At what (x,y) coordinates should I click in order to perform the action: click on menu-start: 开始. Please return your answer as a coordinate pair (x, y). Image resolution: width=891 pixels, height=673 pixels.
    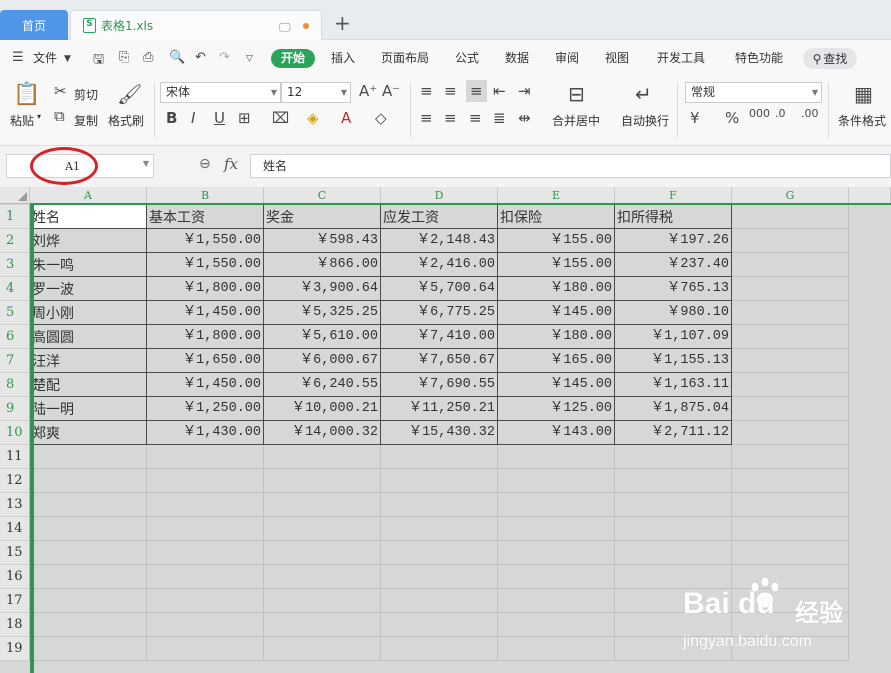
    Looking at the image, I should click on (293, 58).